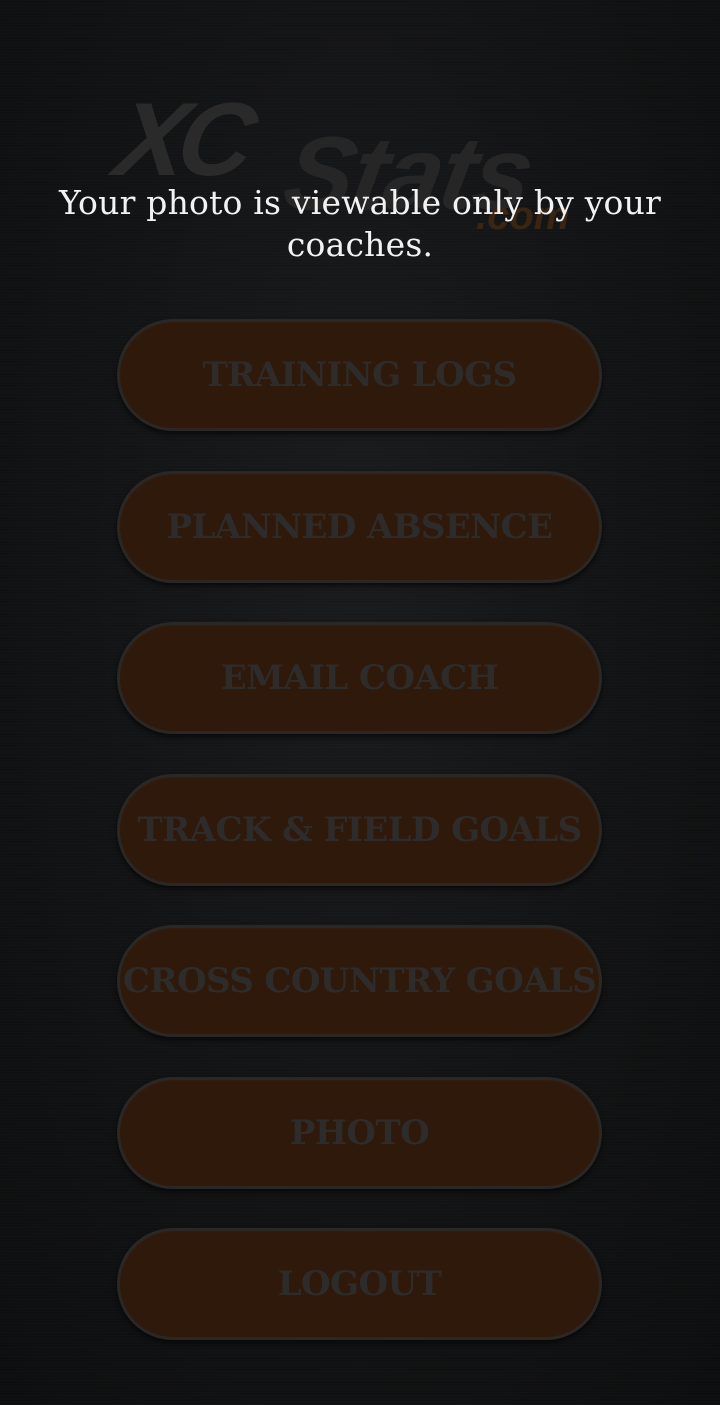  I want to click on email-coach-label: EMAIL COACH, so click(359, 678).